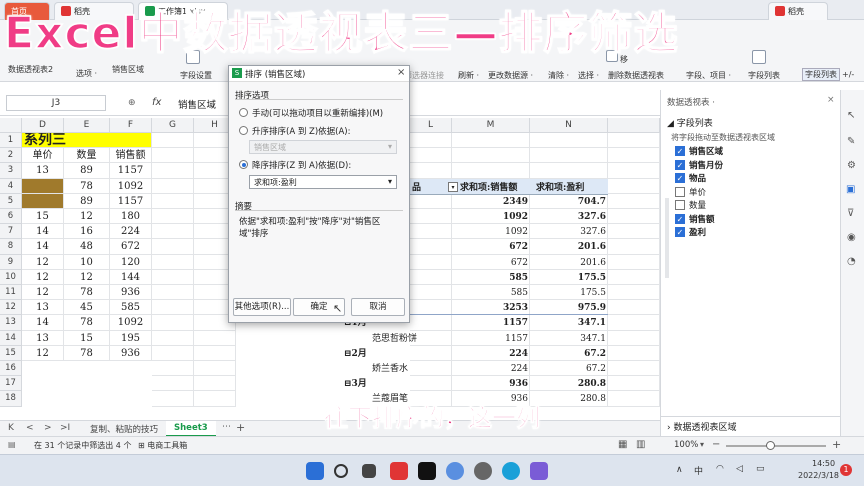  Describe the element at coordinates (11, 384) in the screenshot. I see `row-header: 17` at that location.